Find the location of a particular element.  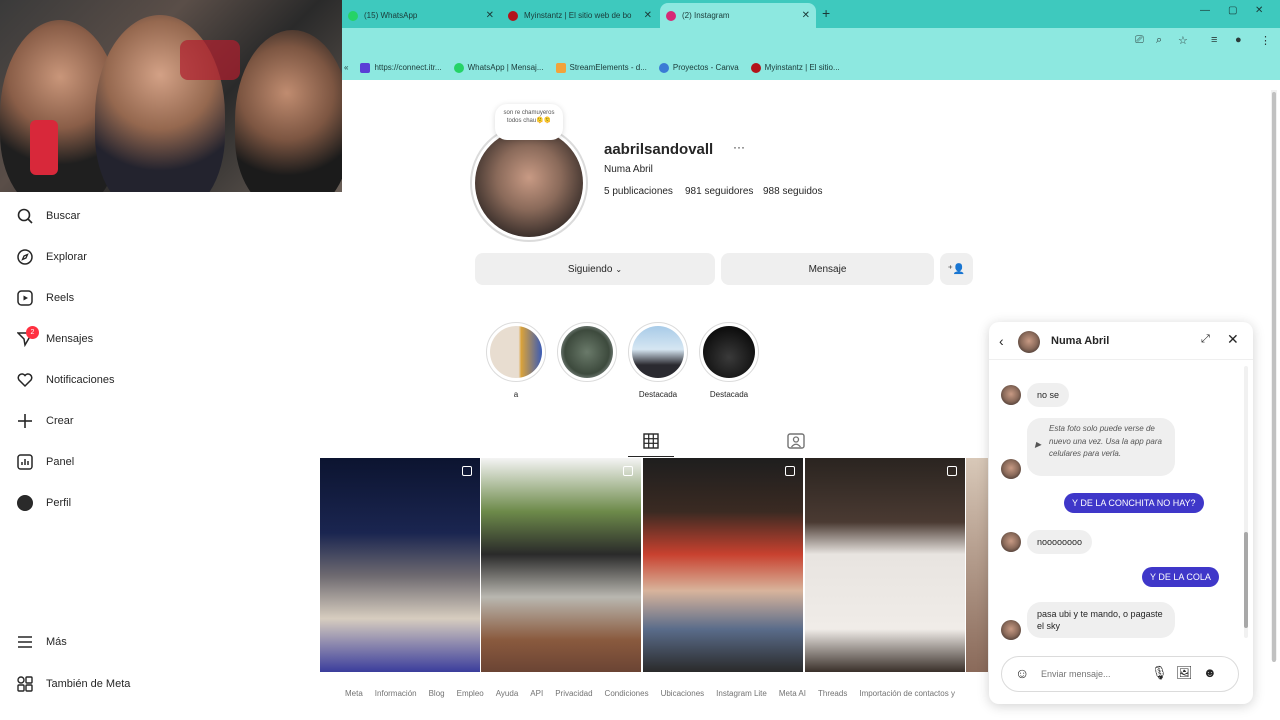

message-button-label: Mensaje is located at coordinates (827, 269).